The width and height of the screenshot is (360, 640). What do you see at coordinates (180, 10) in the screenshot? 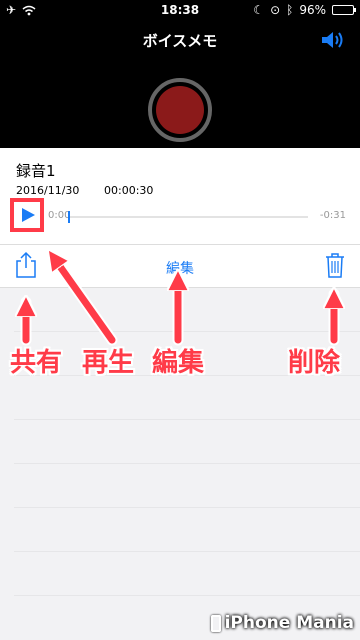
I see `status-bar: ✈ 18:38 ☾ ⊙ ᛒ 96%` at bounding box center [180, 10].